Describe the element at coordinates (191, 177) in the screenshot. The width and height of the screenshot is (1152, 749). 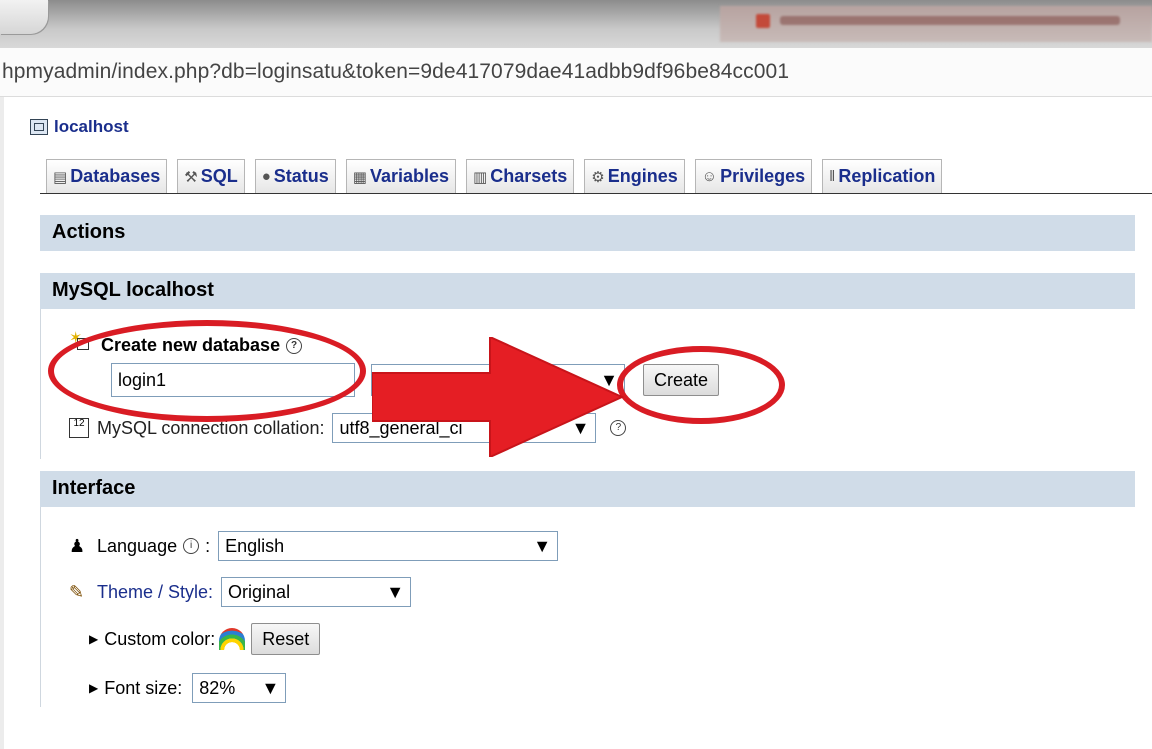
I see `sql-icon: ⚒` at that location.